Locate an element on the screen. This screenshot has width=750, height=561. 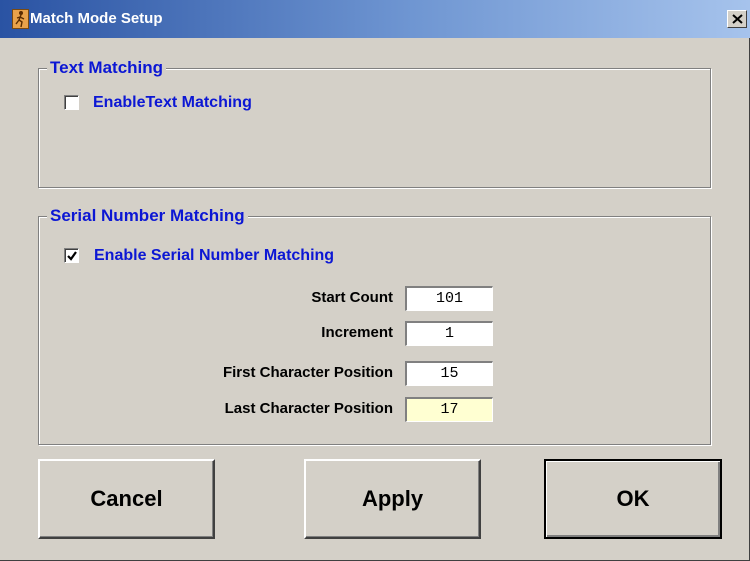
close-icon is located at coordinates (737, 19).